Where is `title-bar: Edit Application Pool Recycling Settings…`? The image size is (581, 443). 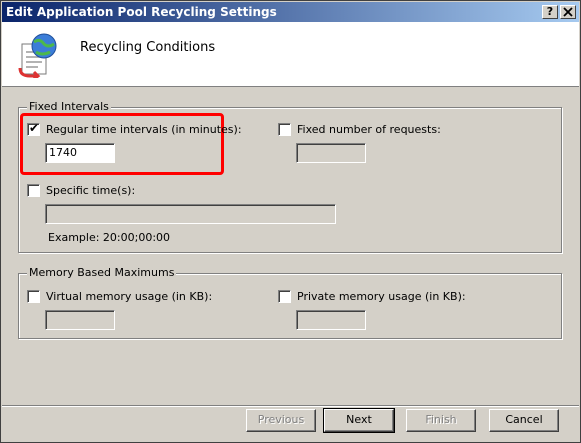
title-bar: Edit Application Pool Recycling Settings… is located at coordinates (290, 12).